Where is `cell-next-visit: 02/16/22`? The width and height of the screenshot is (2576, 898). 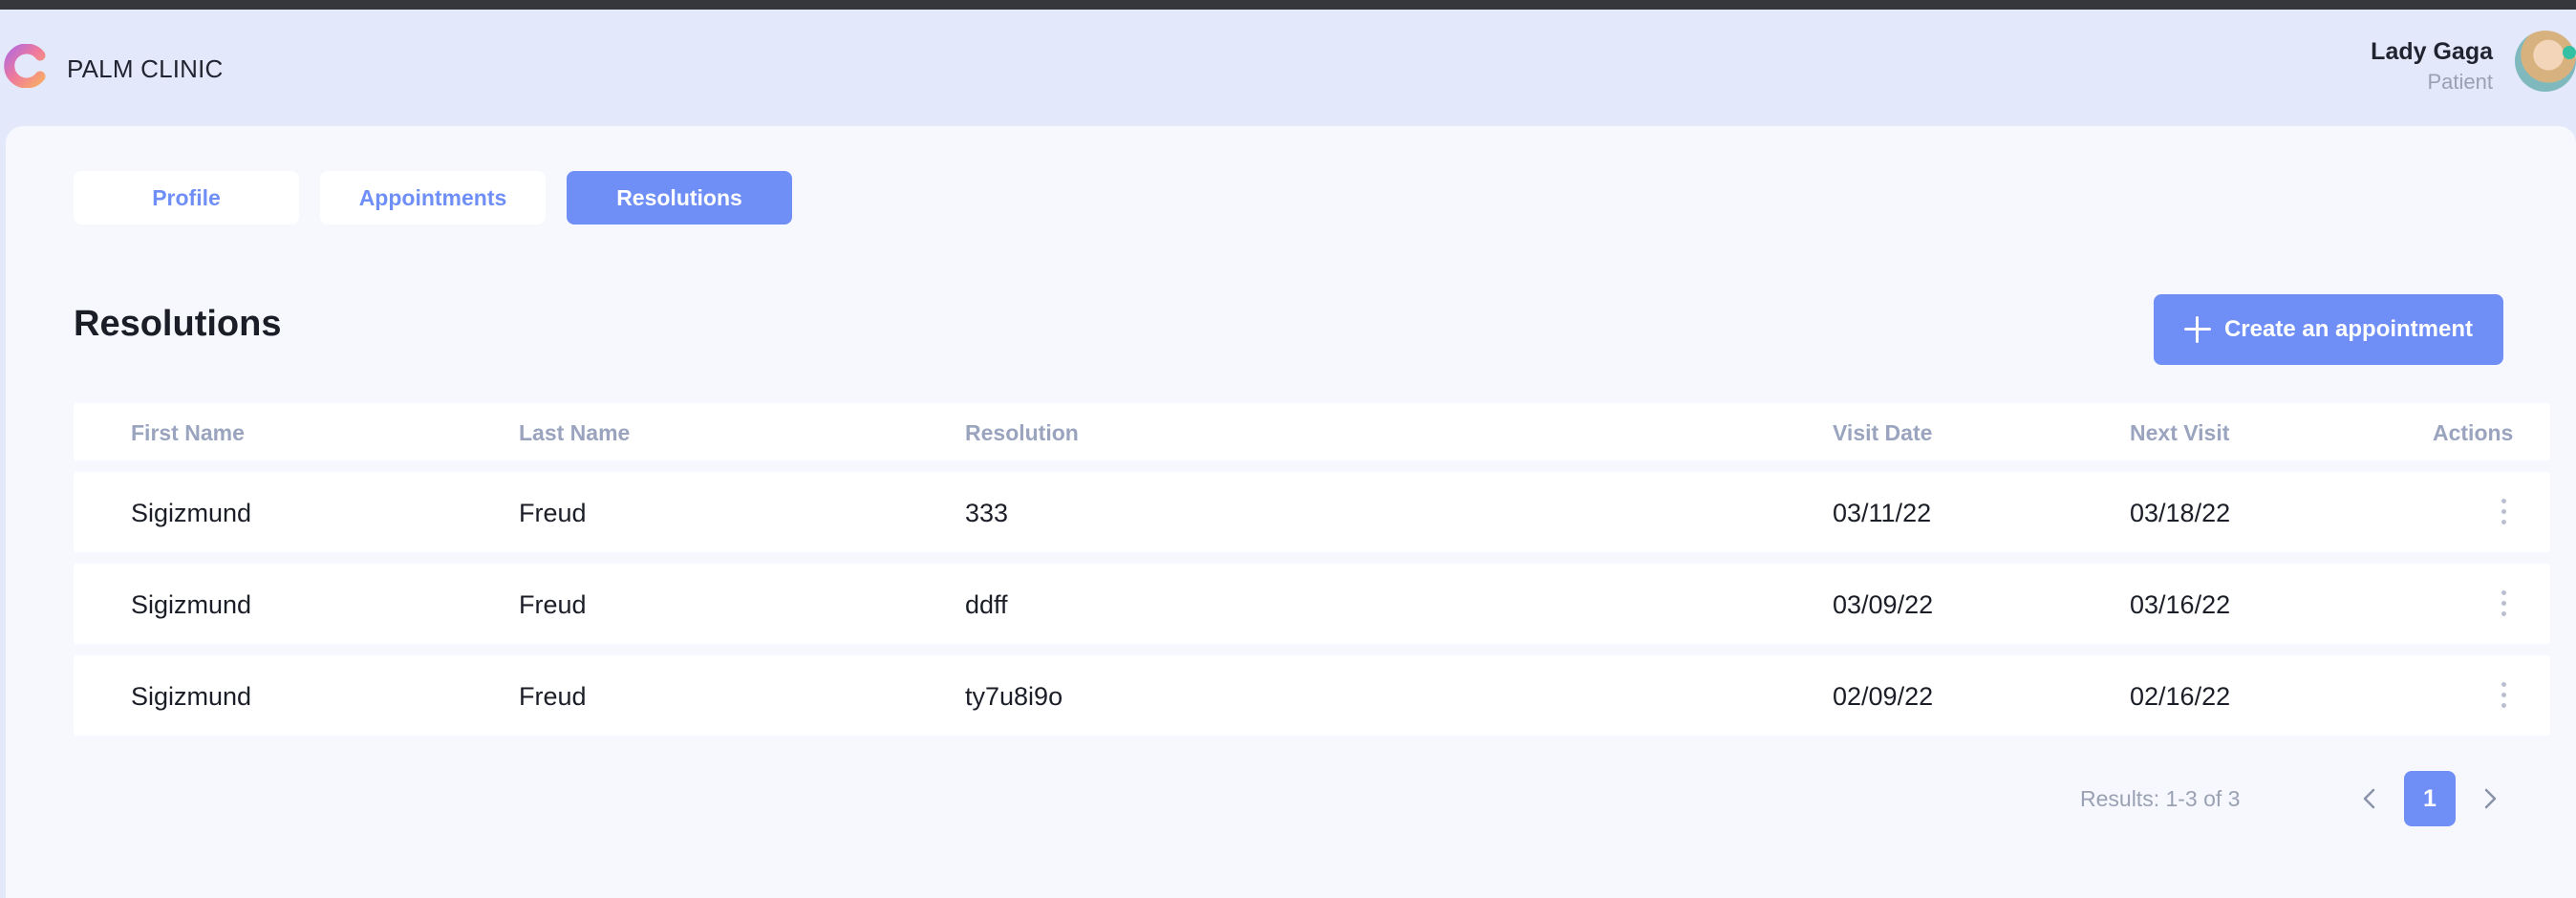 cell-next-visit: 02/16/22 is located at coordinates (2180, 696).